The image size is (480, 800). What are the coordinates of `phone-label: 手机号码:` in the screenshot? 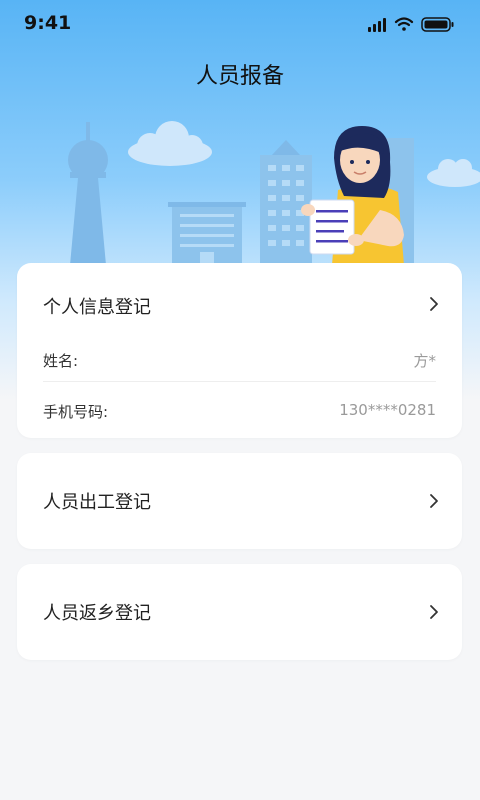 It's located at (76, 412).